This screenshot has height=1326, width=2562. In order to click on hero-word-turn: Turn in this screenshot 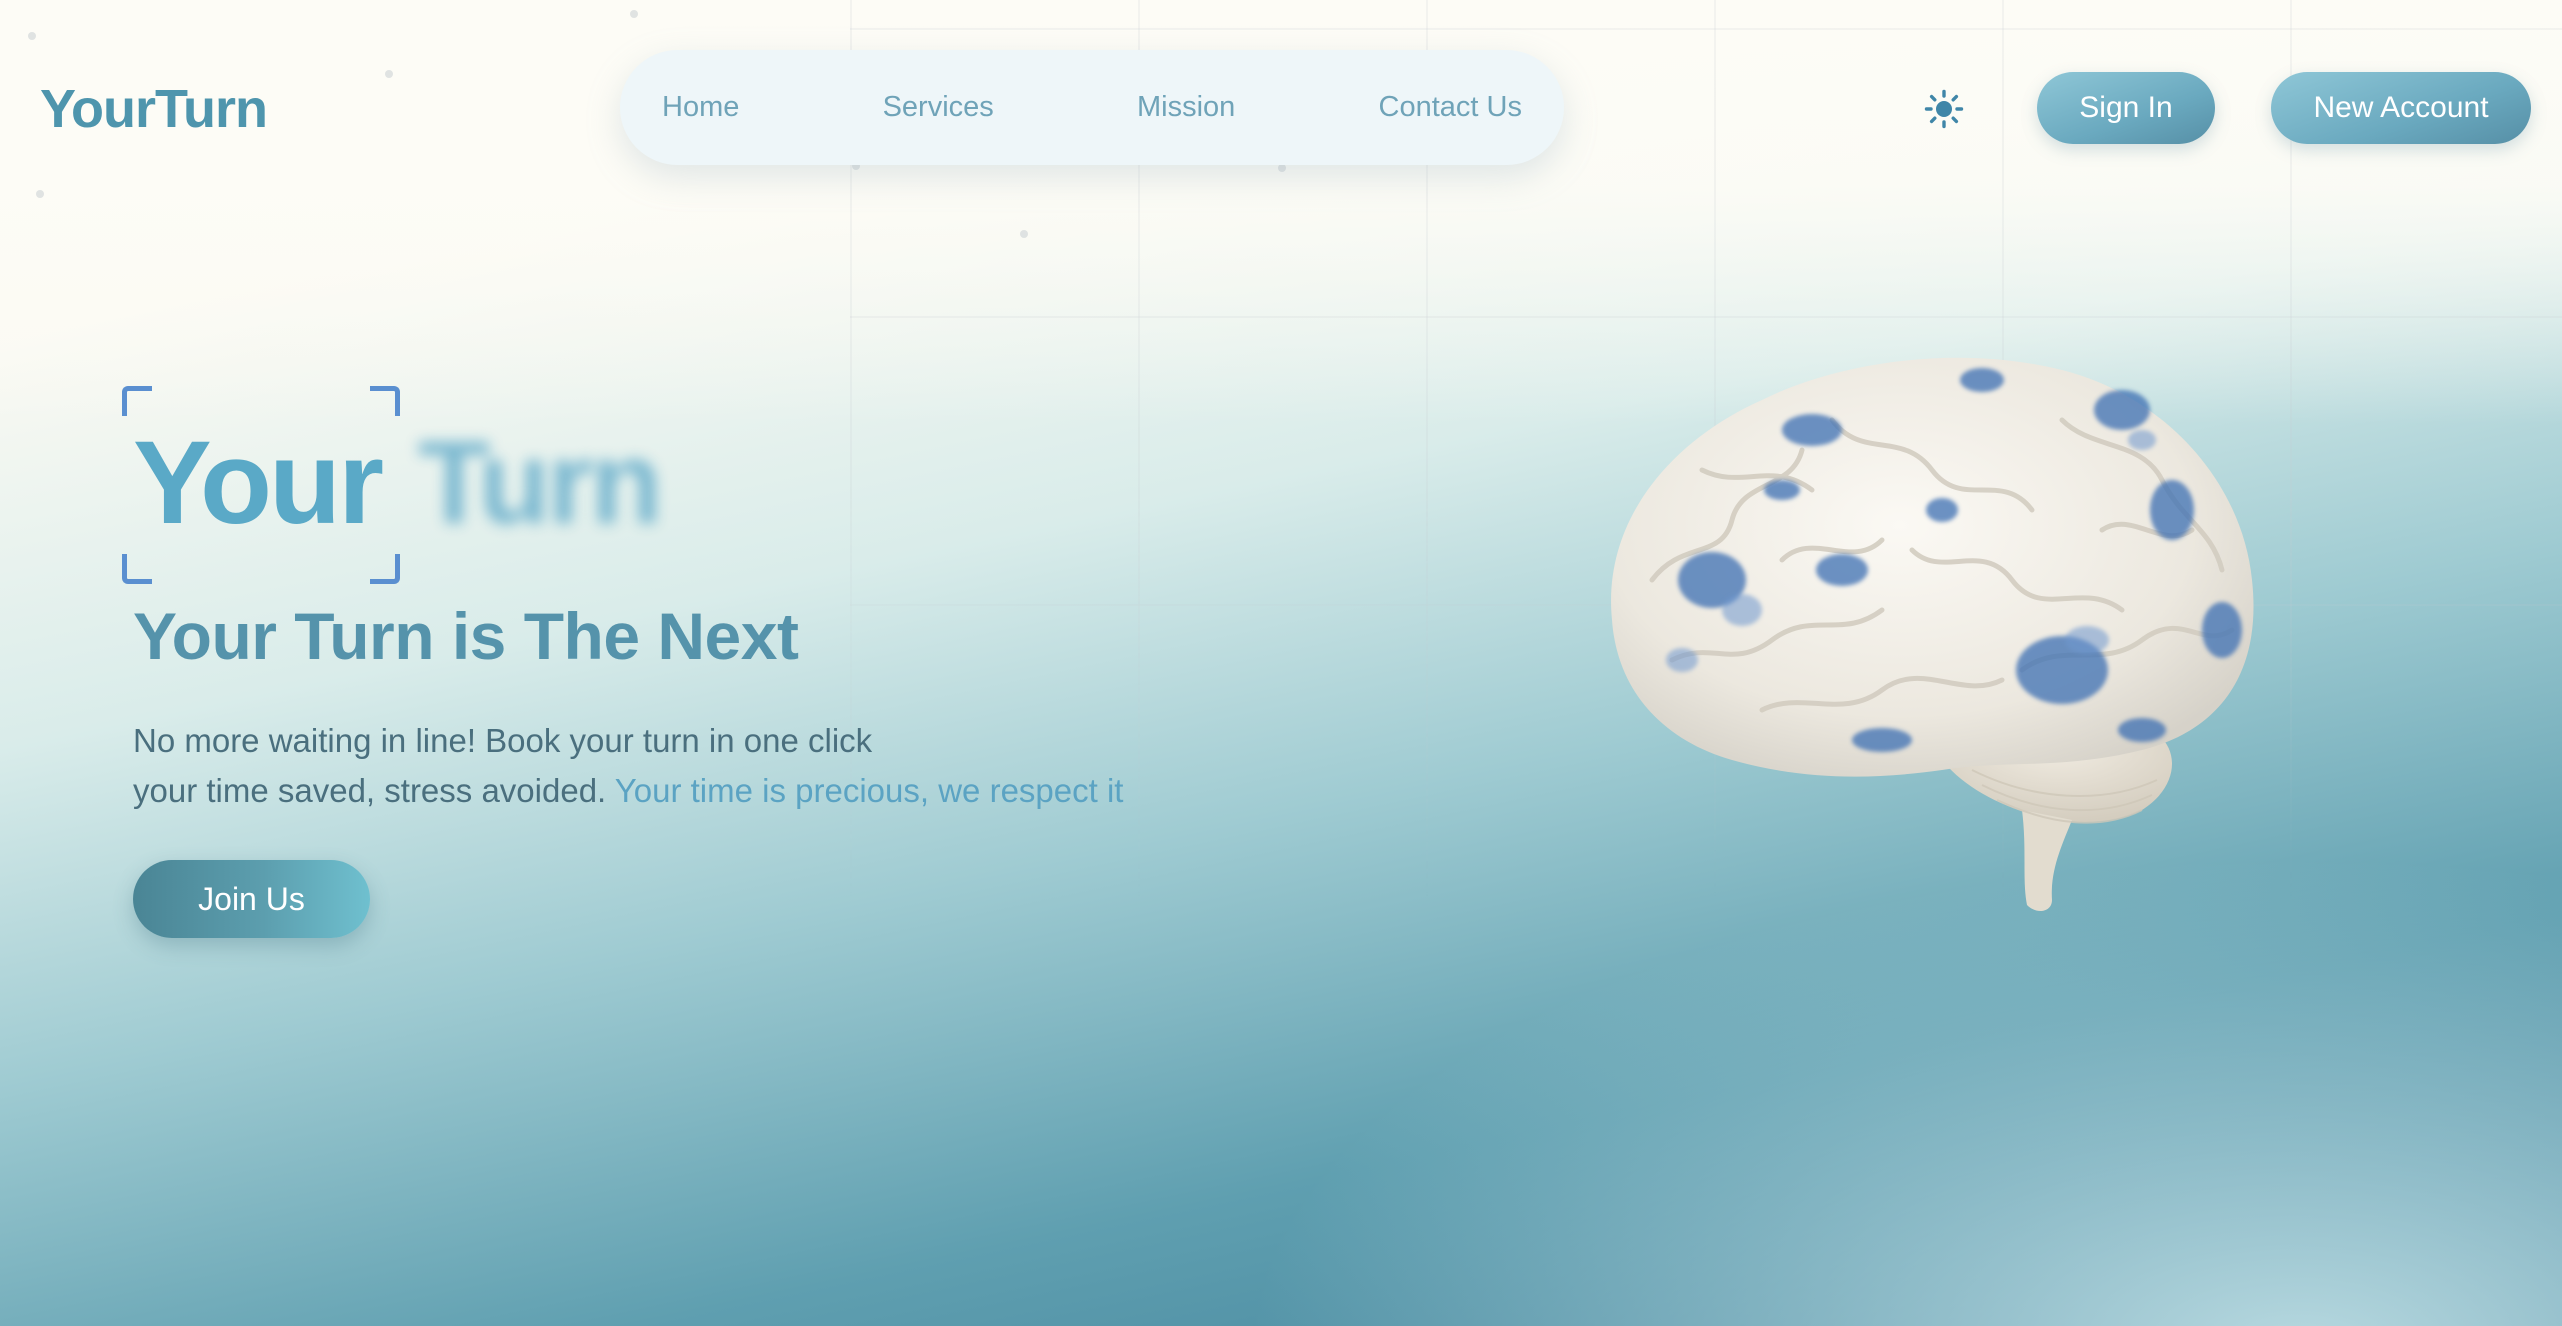, I will do `click(540, 483)`.